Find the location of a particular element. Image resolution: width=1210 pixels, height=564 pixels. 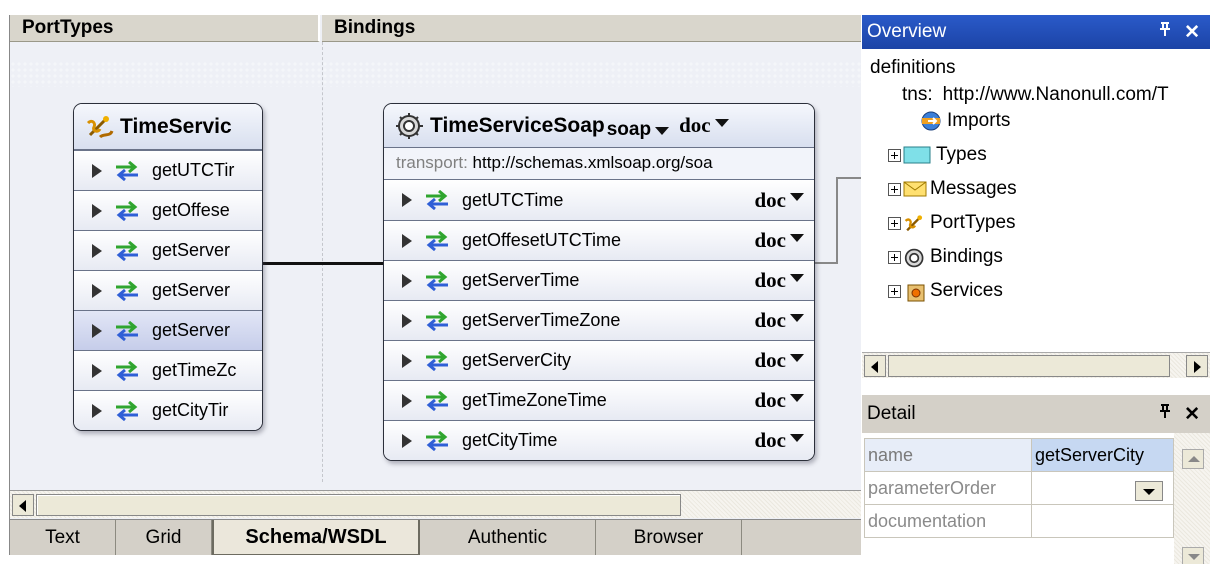

detail-row-name: name getServerCity is located at coordinates (1019, 455).